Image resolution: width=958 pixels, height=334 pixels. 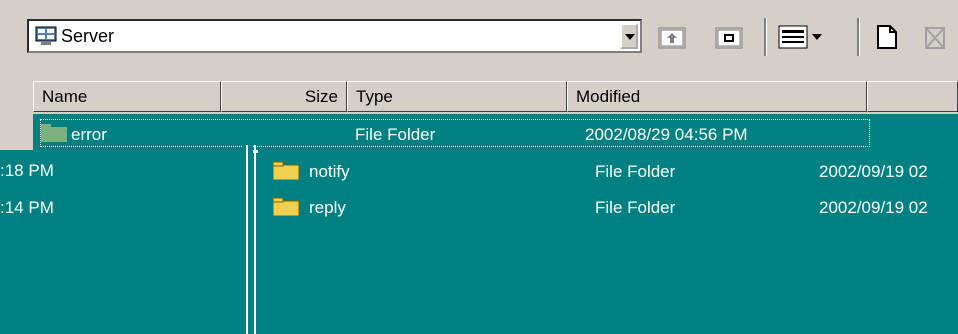 I want to click on delete-icon, so click(x=935, y=37).